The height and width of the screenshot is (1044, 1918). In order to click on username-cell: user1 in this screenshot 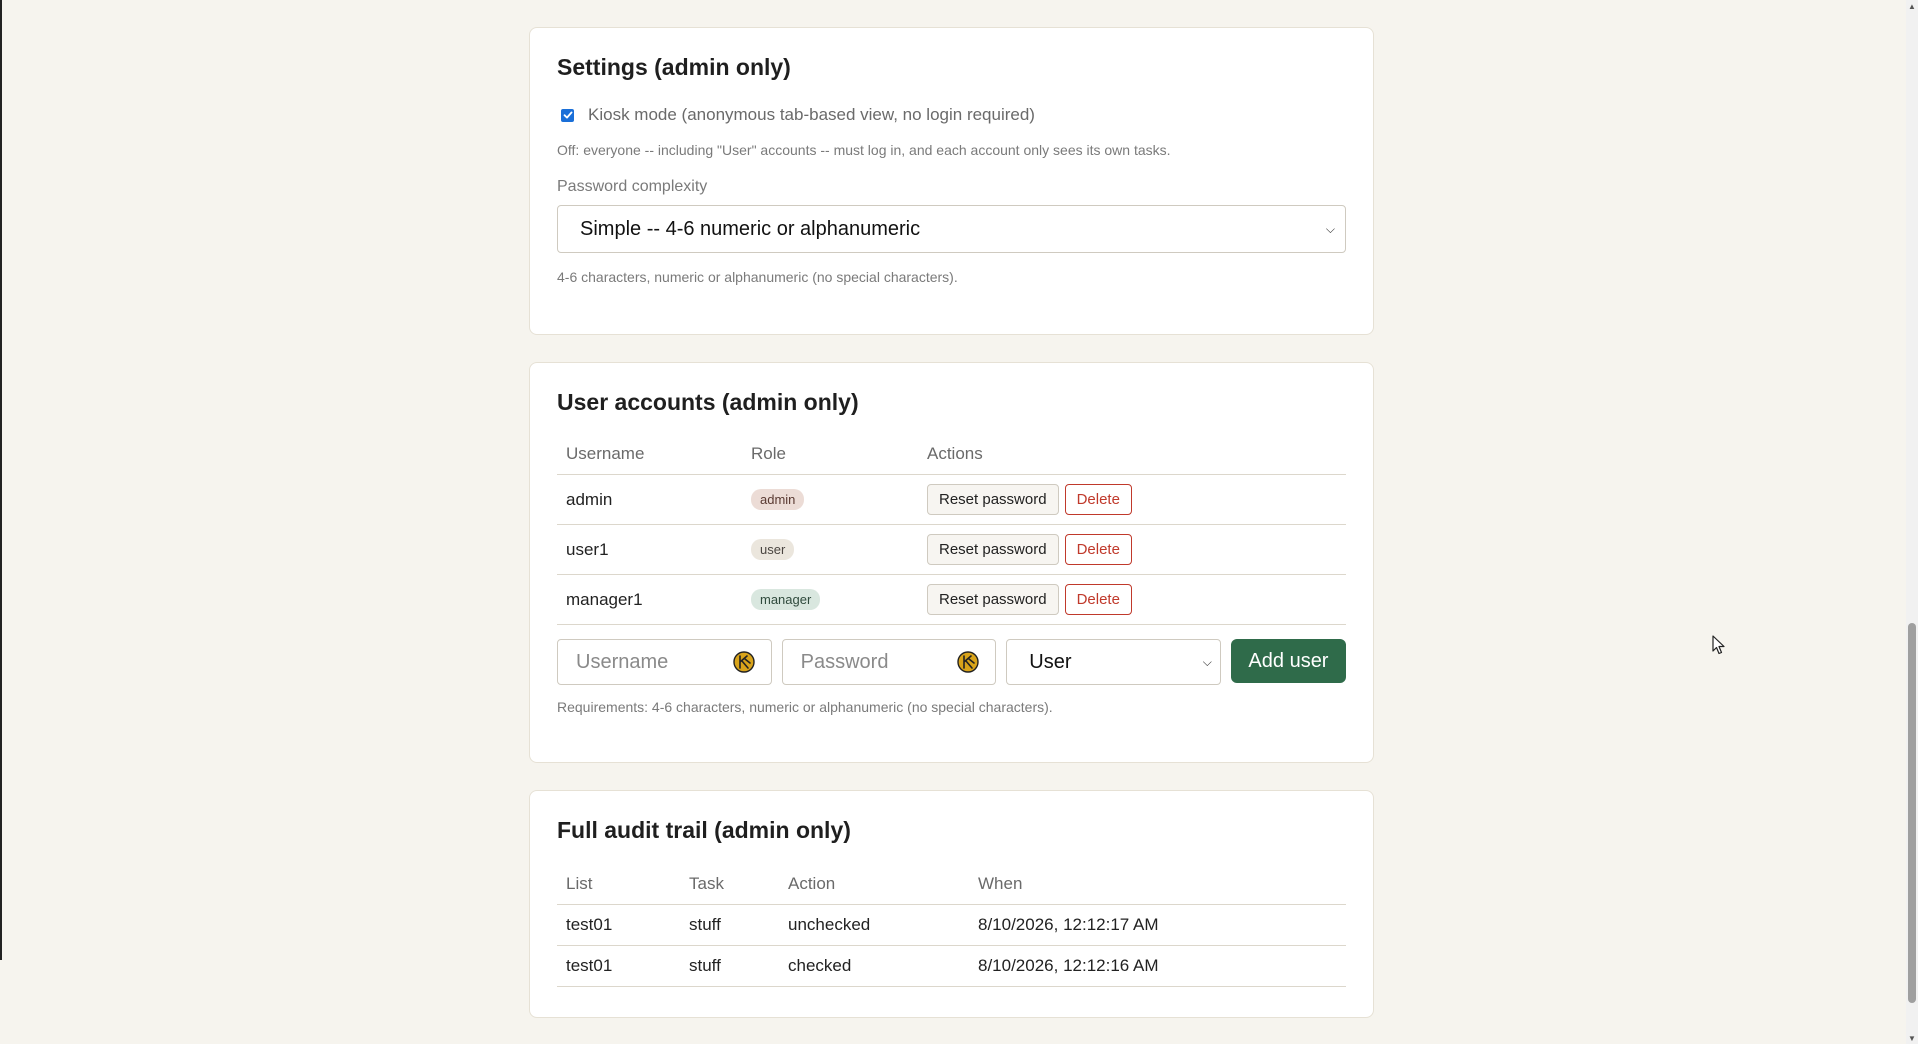, I will do `click(649, 549)`.